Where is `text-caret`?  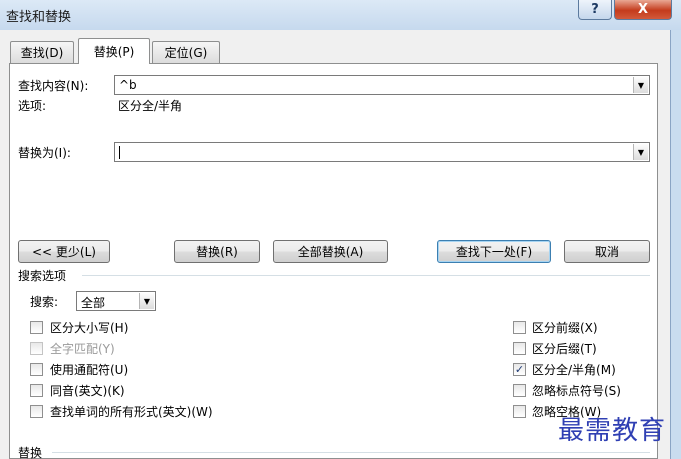 text-caret is located at coordinates (119, 152).